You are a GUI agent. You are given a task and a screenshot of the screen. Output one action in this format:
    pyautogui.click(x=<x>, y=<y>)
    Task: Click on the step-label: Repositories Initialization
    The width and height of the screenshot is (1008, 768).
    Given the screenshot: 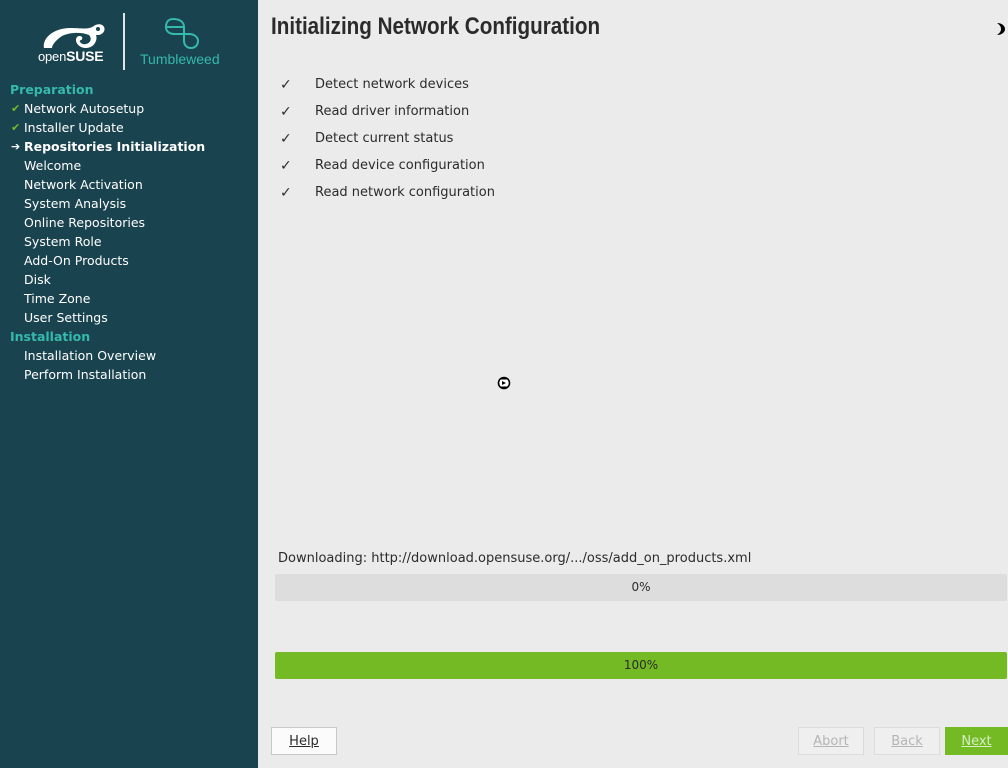 What is the action you would take?
    pyautogui.click(x=115, y=146)
    